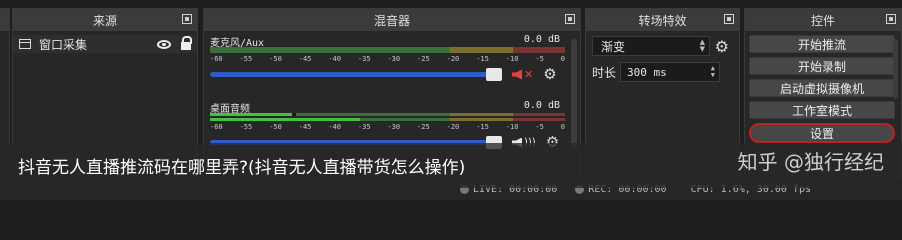 The width and height of the screenshot is (902, 240). What do you see at coordinates (164, 44) in the screenshot?
I see `visibility-eye-icon` at bounding box center [164, 44].